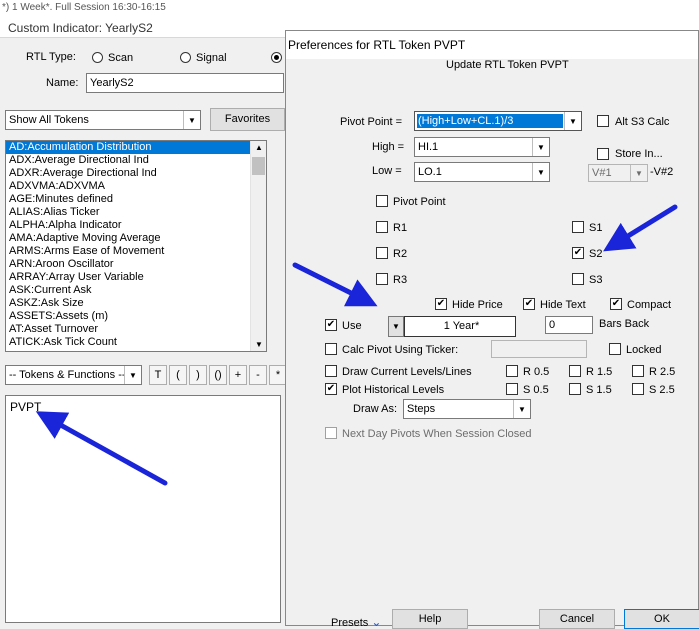 This screenshot has width=699, height=629. I want to click on arrow-to-hide-price, so click(335, 284).